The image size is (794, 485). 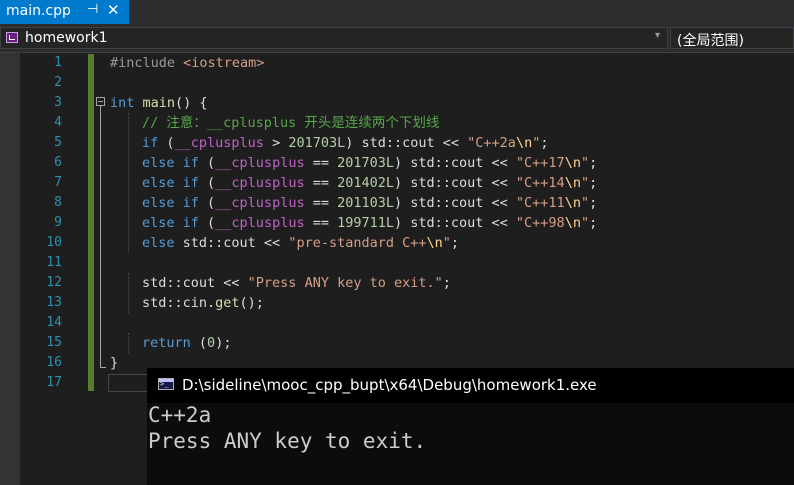 I want to click on string-literal: "C++11, so click(x=540, y=203).